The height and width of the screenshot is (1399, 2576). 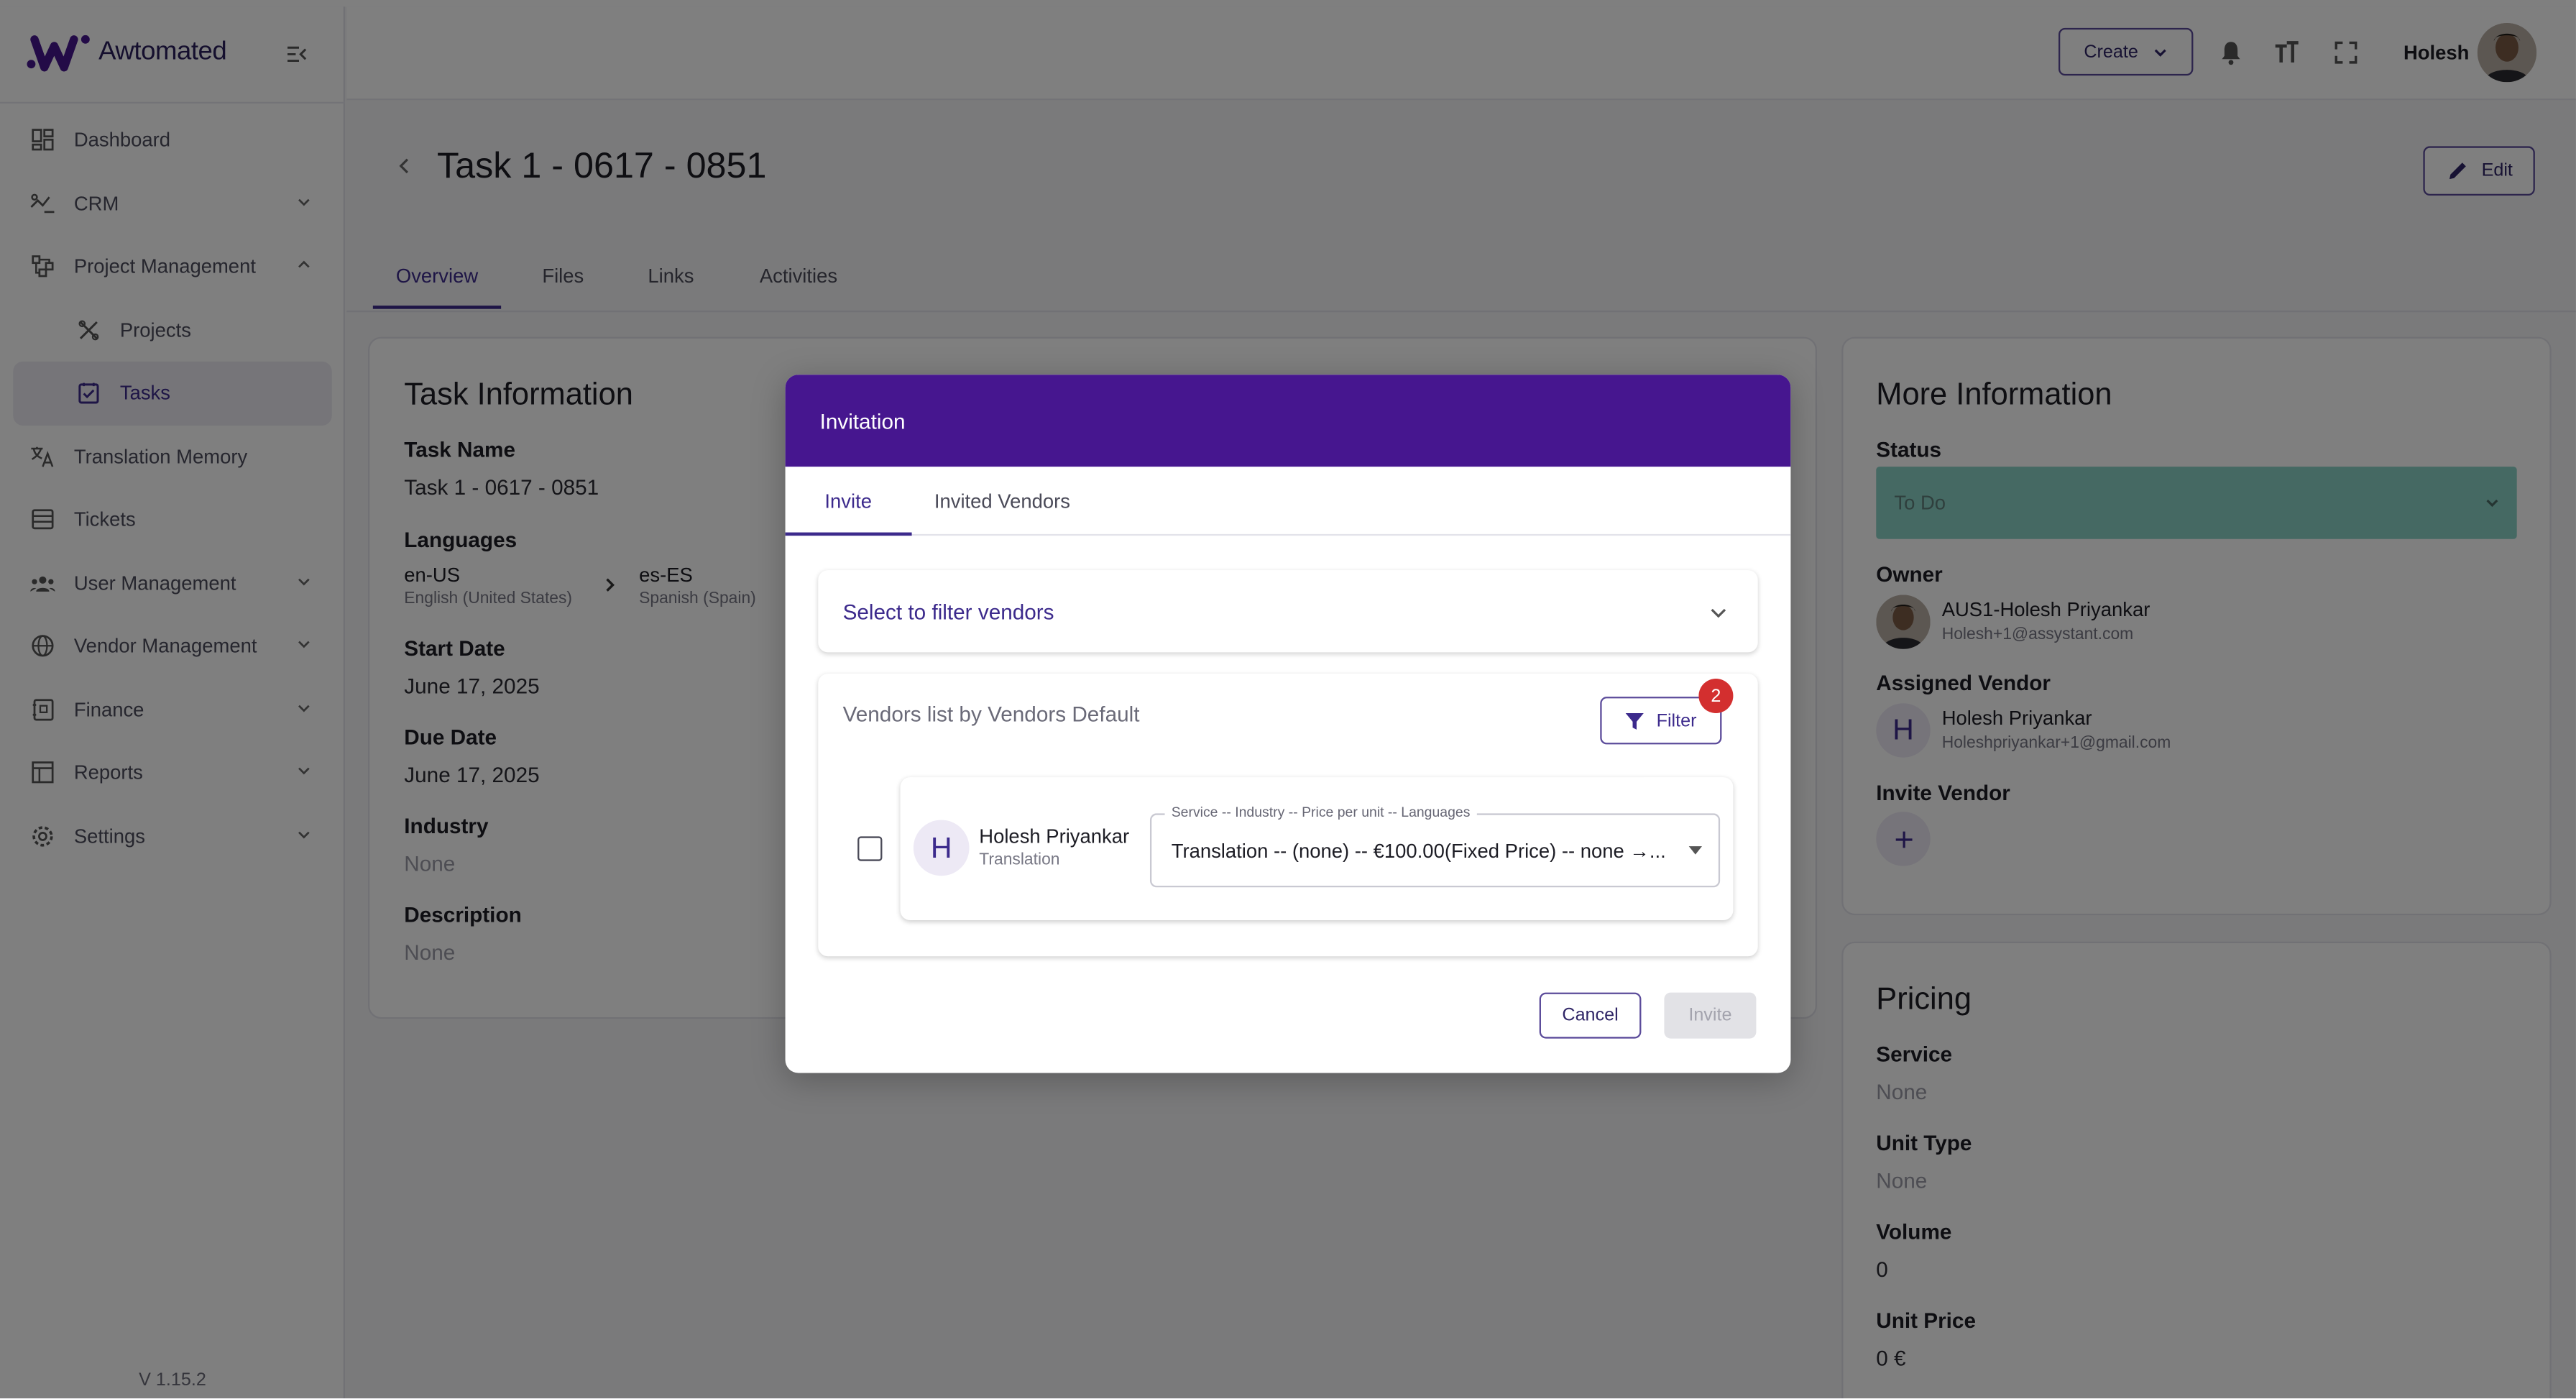 What do you see at coordinates (1019, 860) in the screenshot?
I see `vendor-role: Translation` at bounding box center [1019, 860].